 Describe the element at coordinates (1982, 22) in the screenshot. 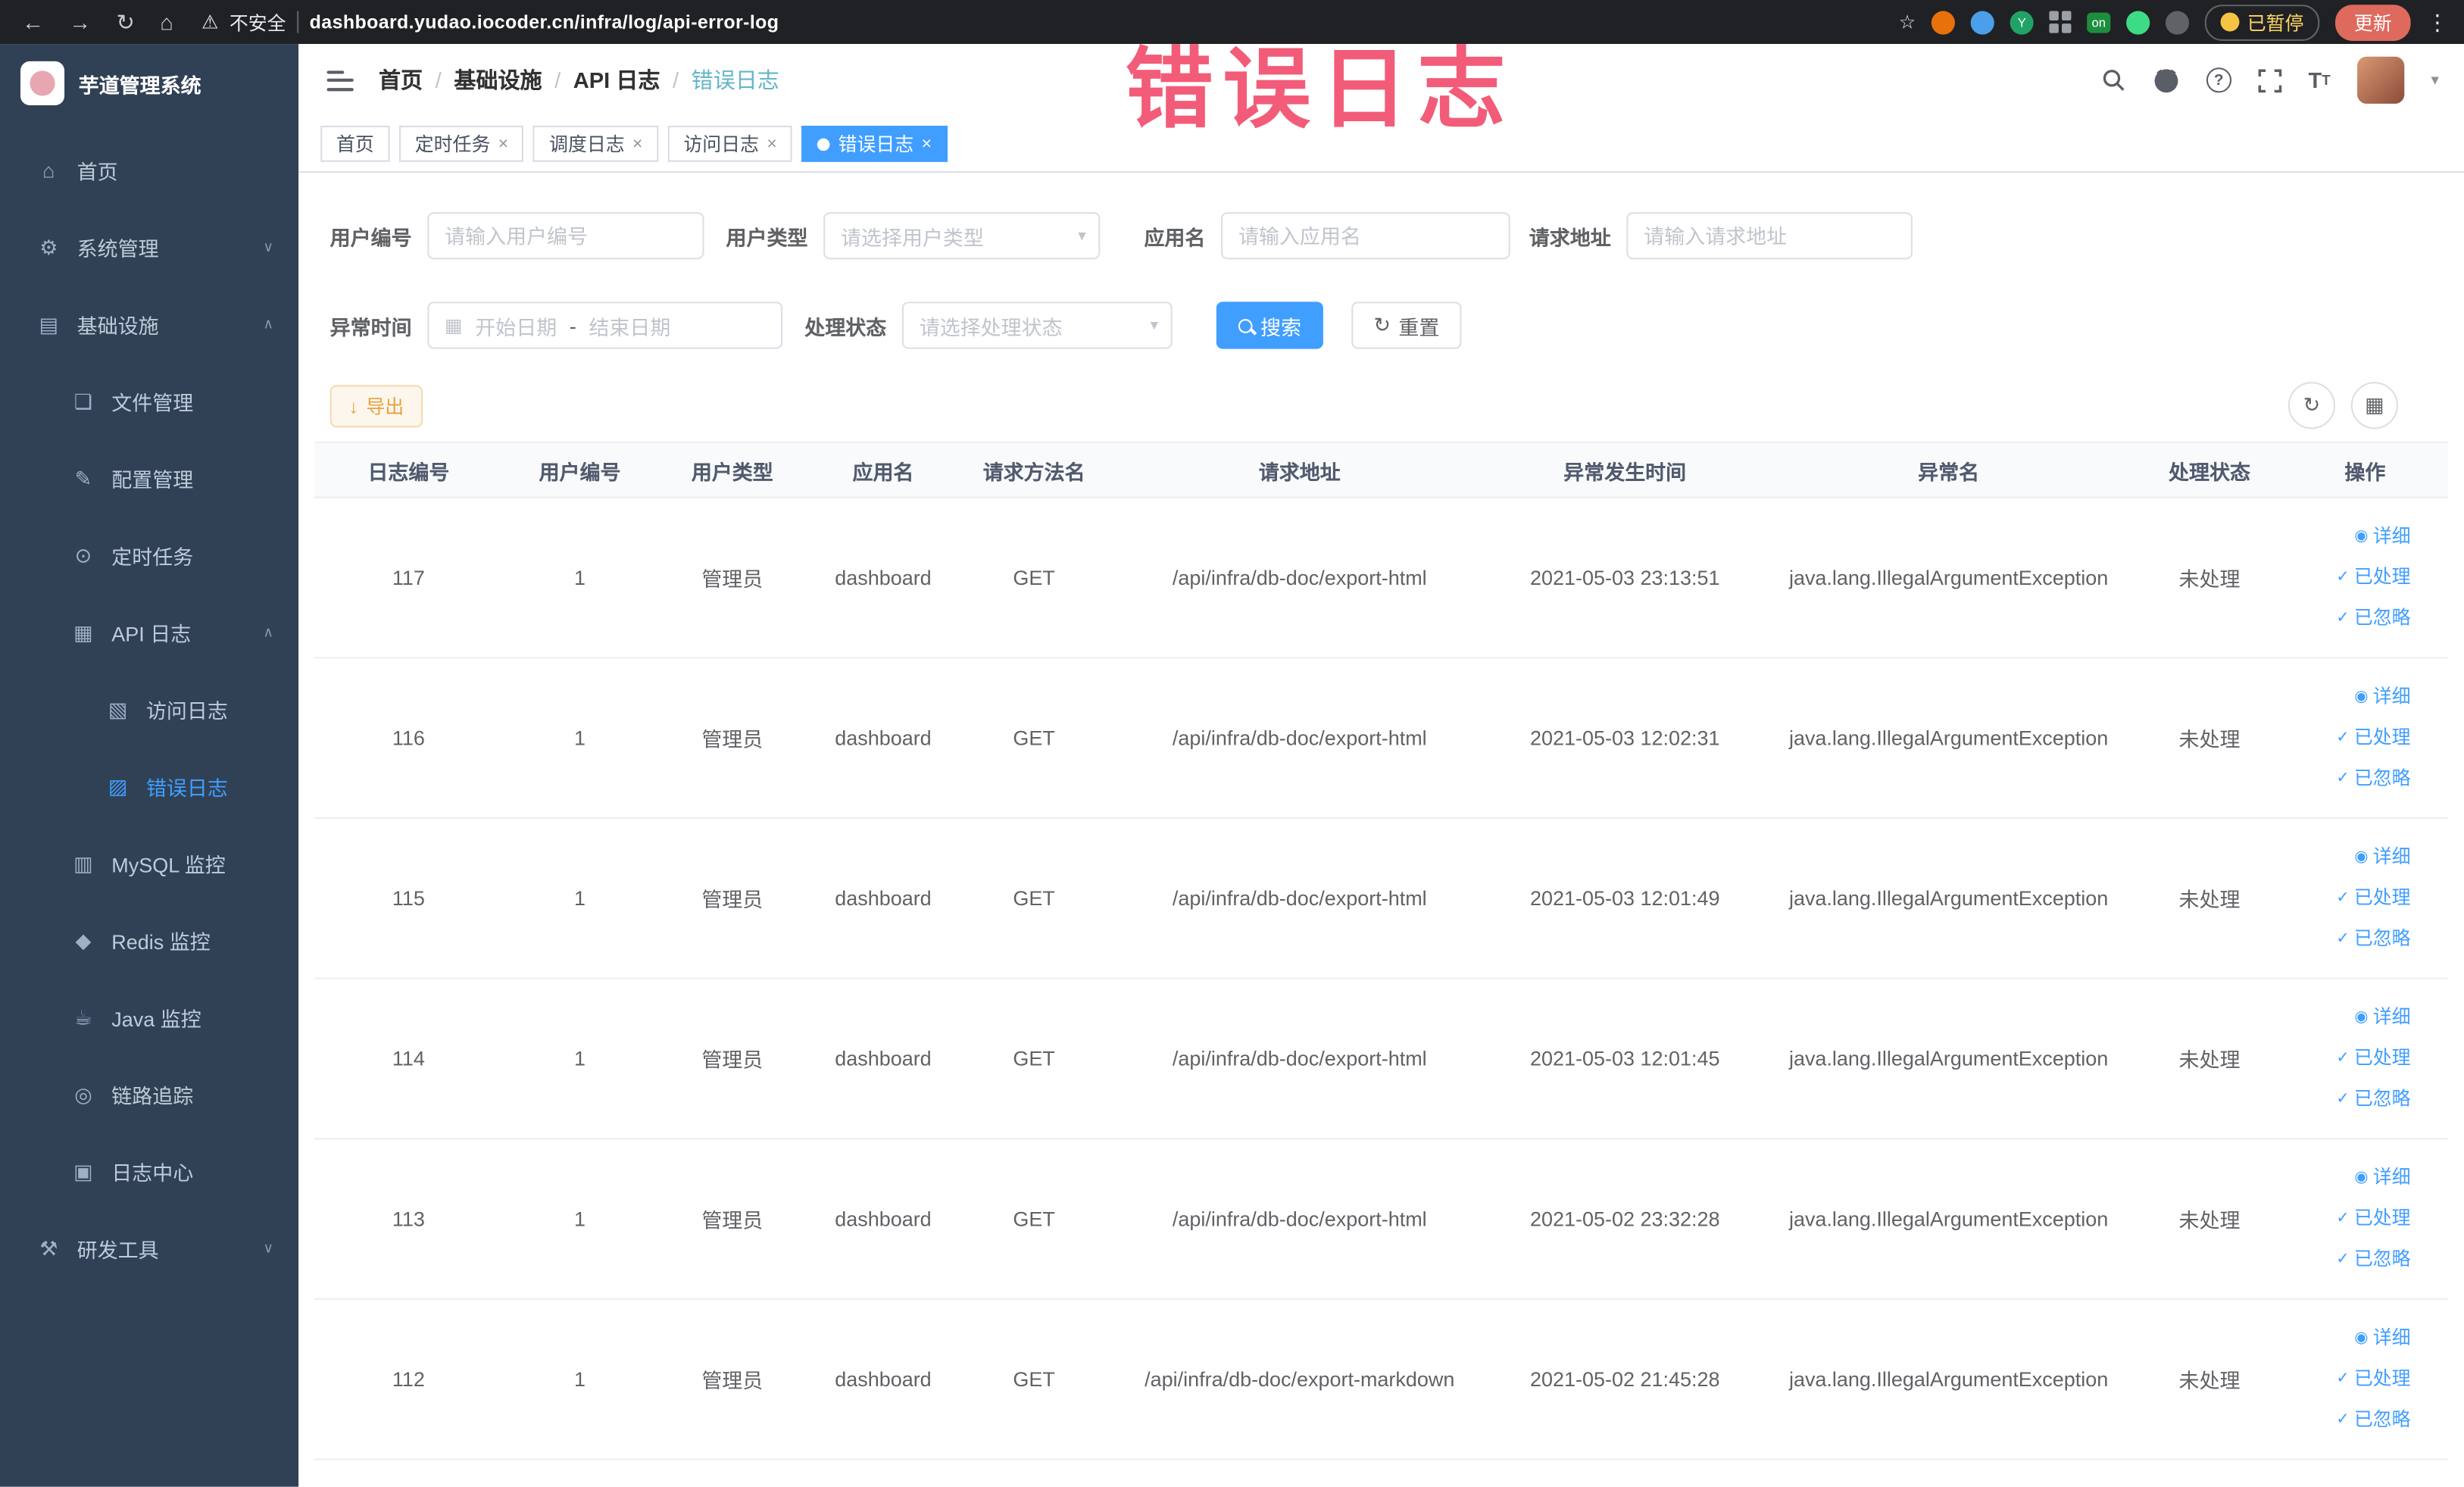

I see `extension-blue-icon` at that location.